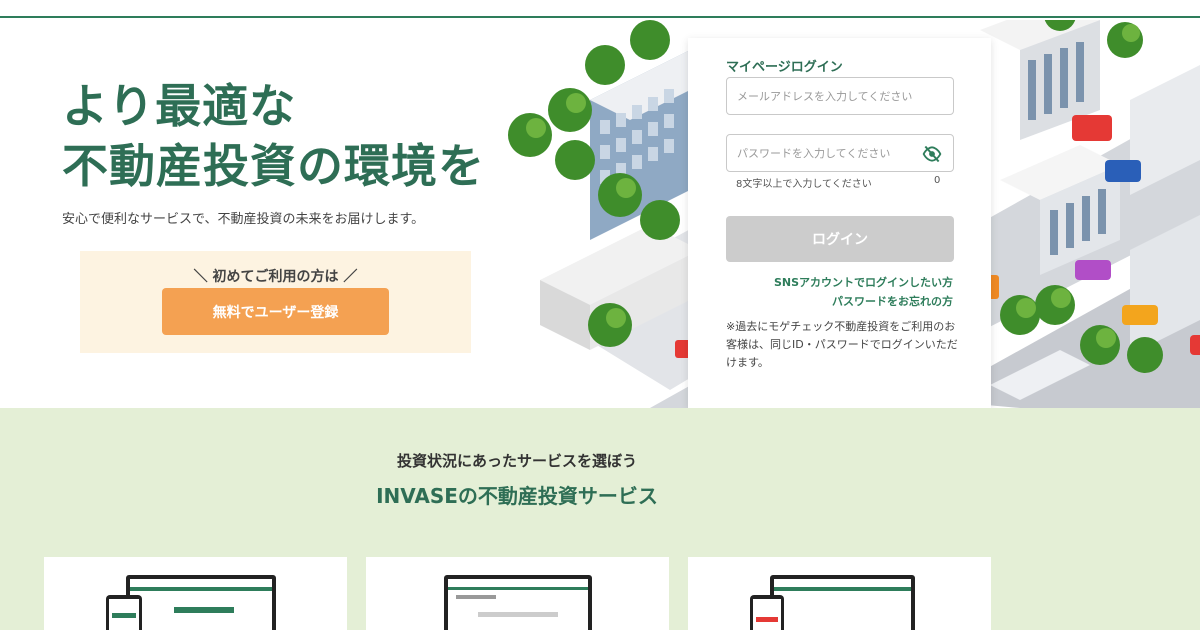 The height and width of the screenshot is (630, 1200). I want to click on headline-line-1: より最適な, so click(179, 106).